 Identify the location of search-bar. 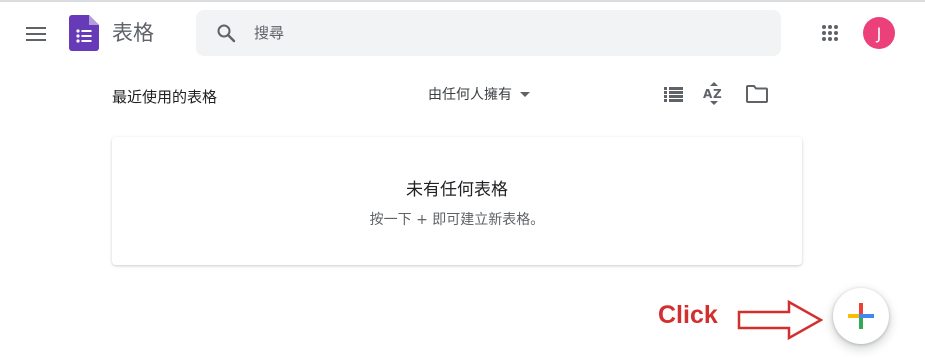
(488, 33).